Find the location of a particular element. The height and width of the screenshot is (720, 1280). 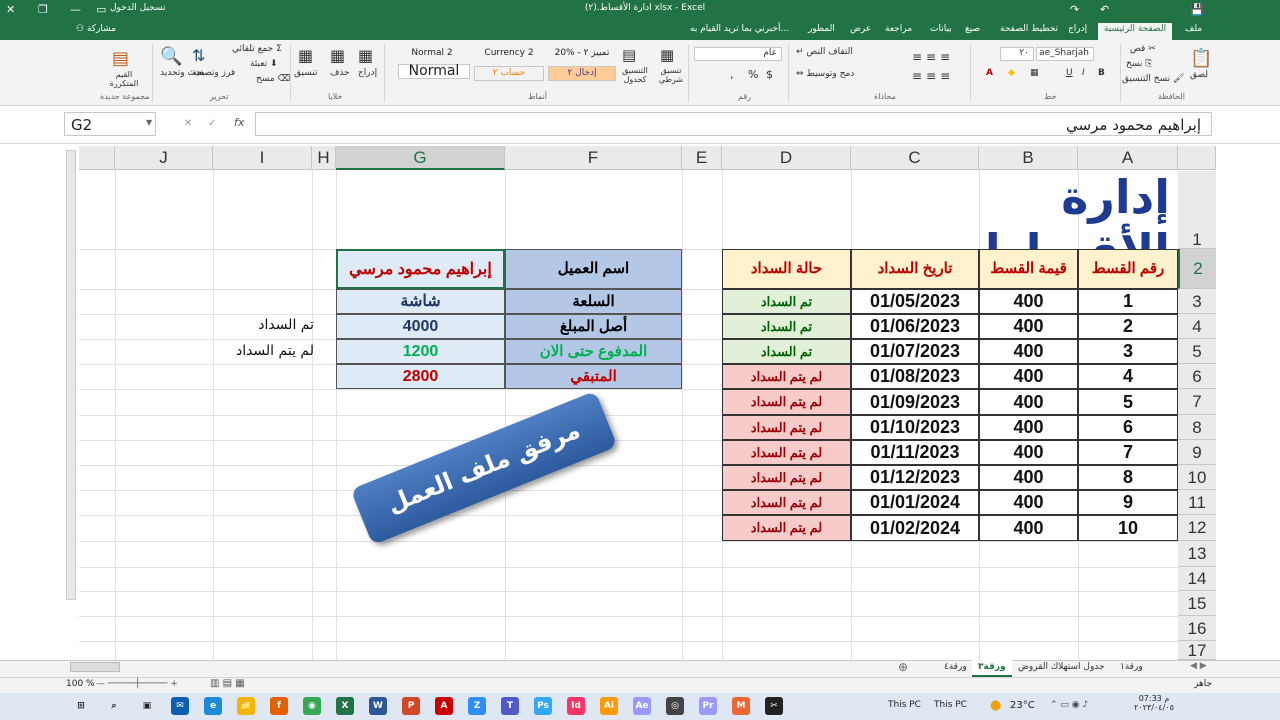

valign-icons: ≡≡≡ is located at coordinates (933, 57).